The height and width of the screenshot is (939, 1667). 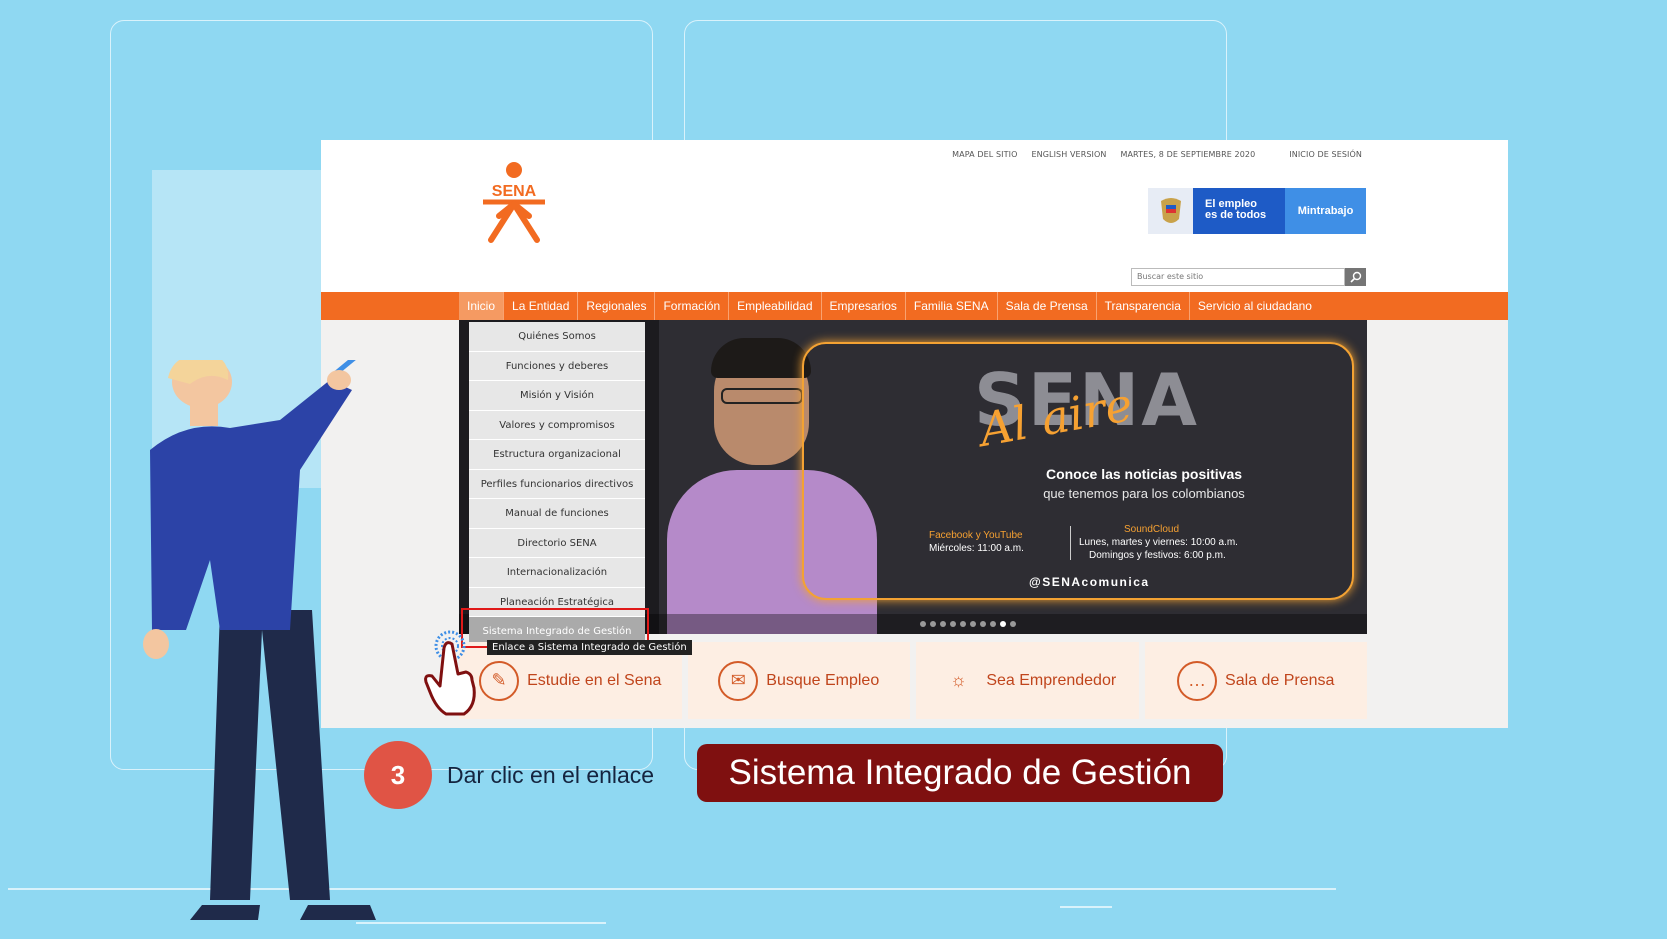 What do you see at coordinates (514, 203) in the screenshot?
I see `sena-logo: SENA` at bounding box center [514, 203].